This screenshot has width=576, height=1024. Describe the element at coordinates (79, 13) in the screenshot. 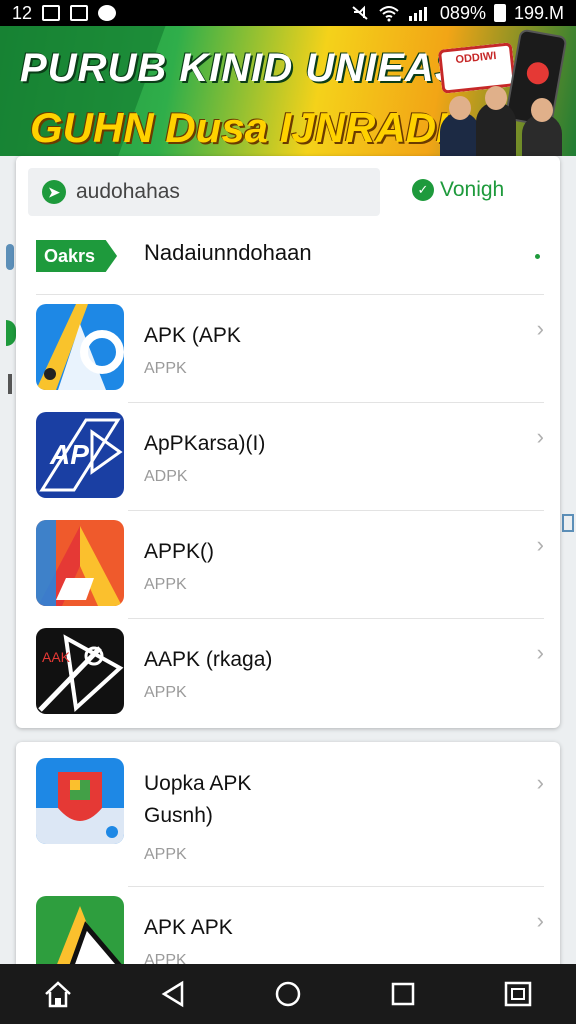

I see `image-notification-icon` at that location.